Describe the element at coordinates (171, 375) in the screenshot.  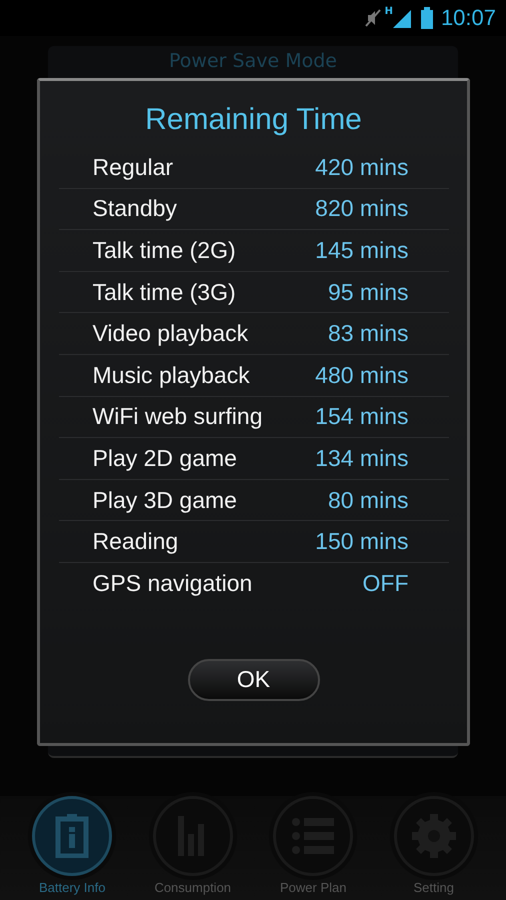
I see `row-label: Music playback` at that location.